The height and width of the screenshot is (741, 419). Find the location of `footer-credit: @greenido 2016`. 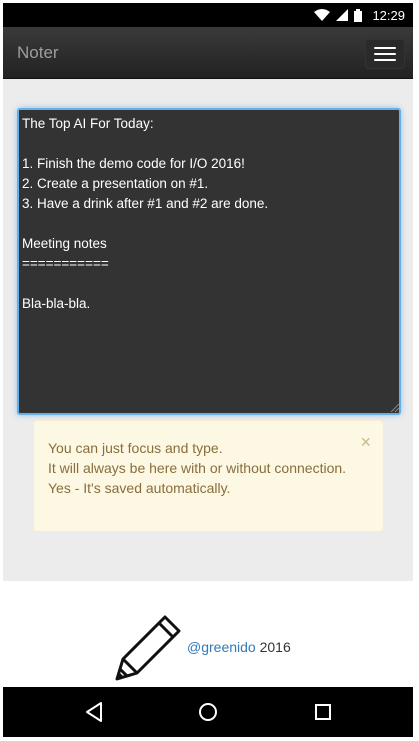

footer-credit: @greenido 2016 is located at coordinates (239, 647).